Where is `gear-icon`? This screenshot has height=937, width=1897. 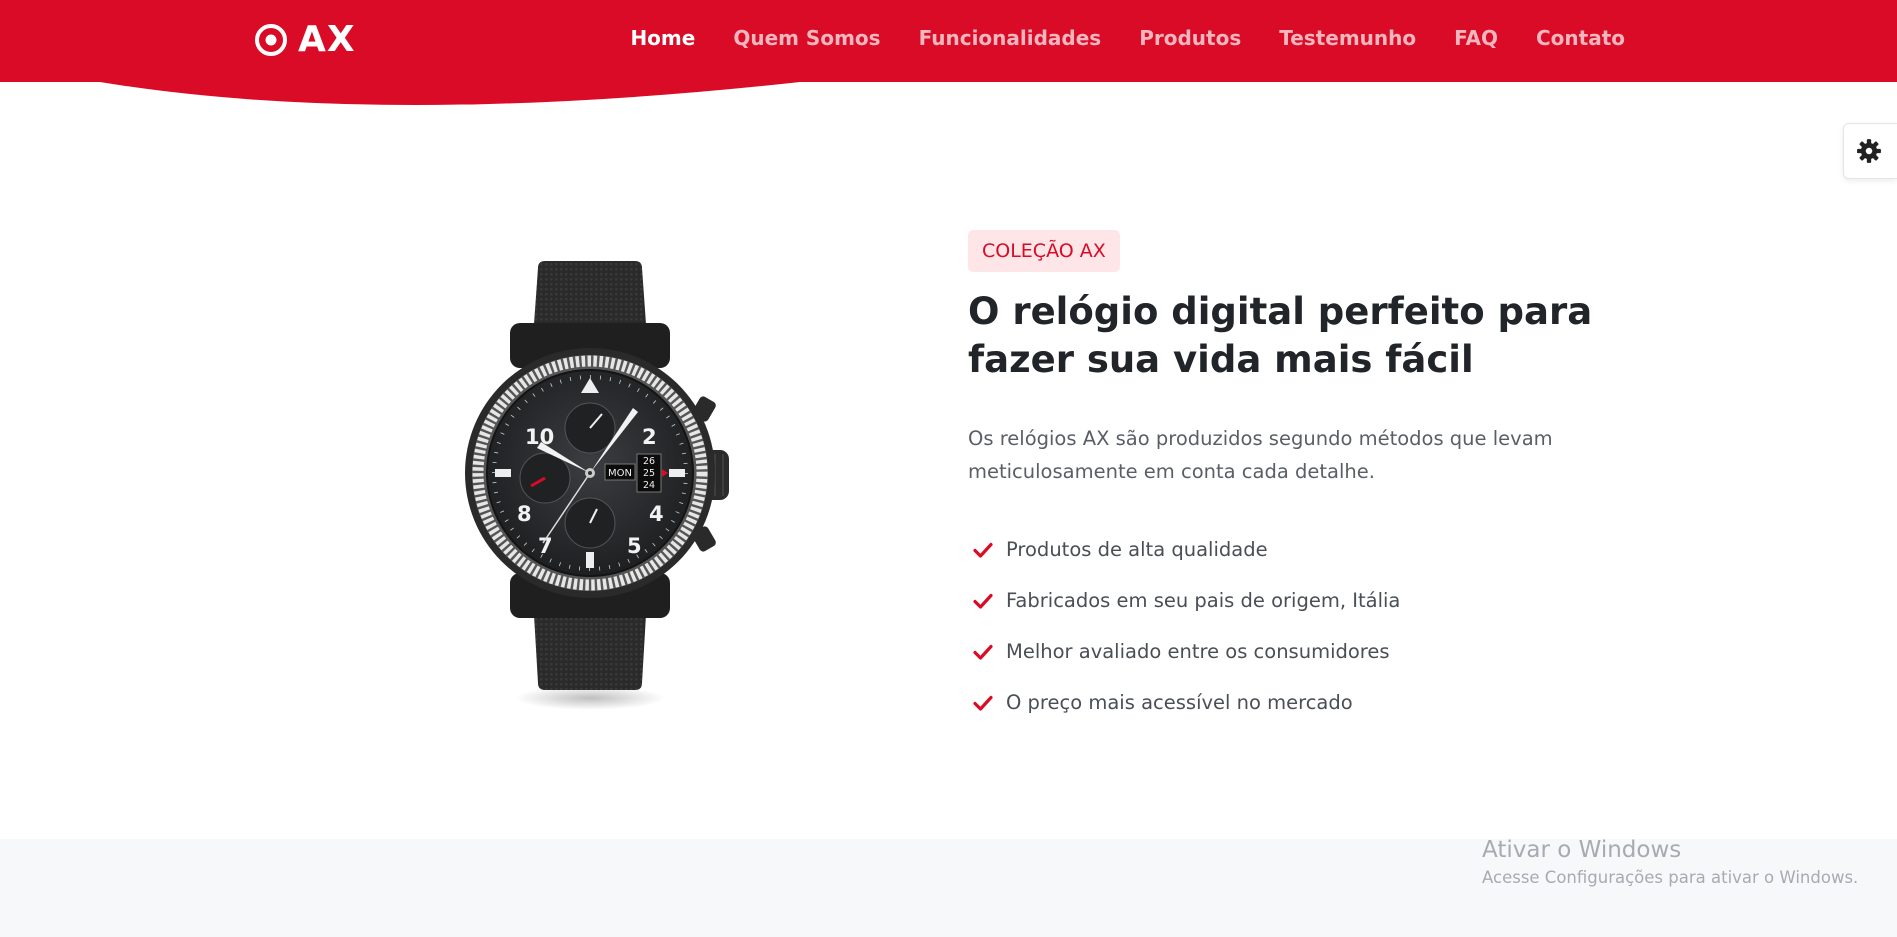 gear-icon is located at coordinates (1869, 151).